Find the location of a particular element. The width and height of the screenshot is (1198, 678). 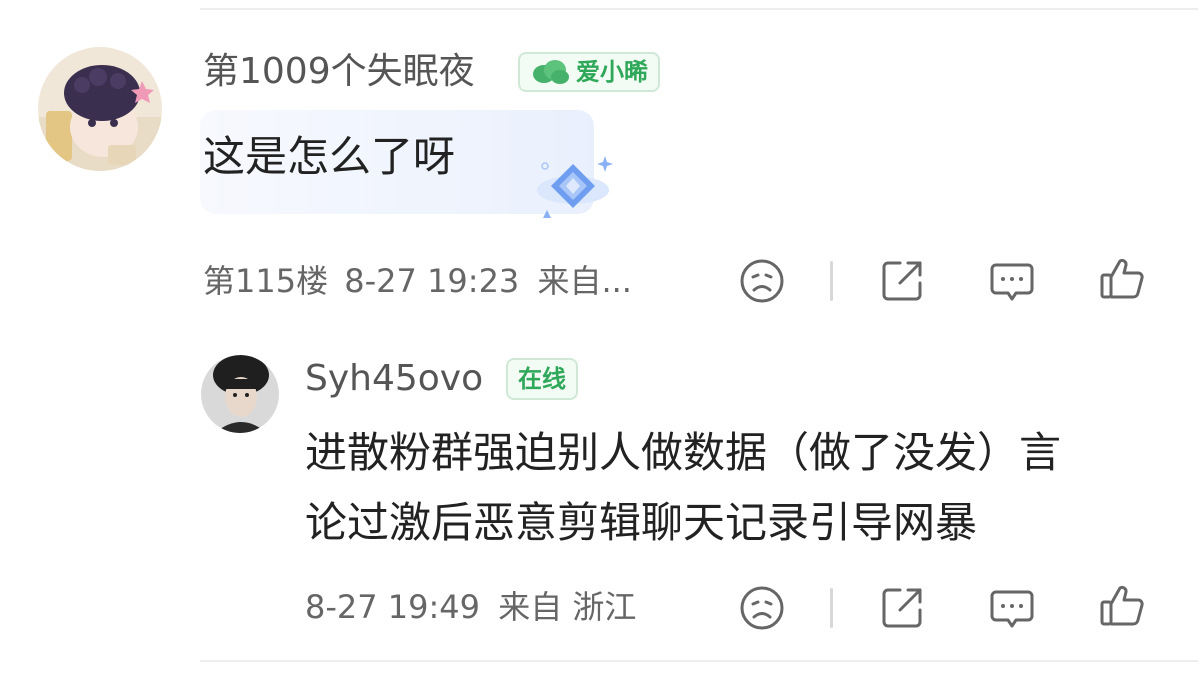

diamond-decoration-icon is located at coordinates (551, 185).